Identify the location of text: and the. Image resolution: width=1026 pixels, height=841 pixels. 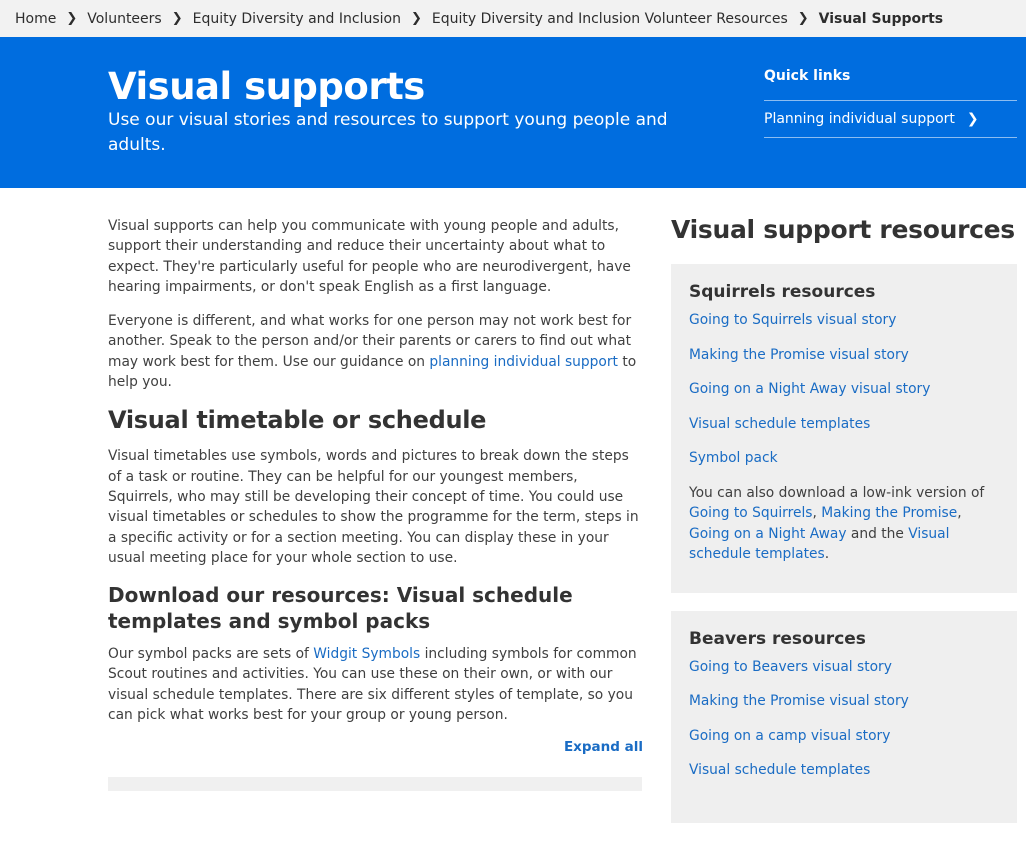
(877, 533).